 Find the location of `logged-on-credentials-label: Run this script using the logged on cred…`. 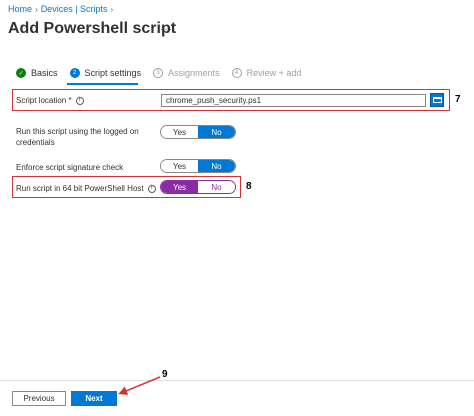

logged-on-credentials-label: Run this script using the logged on cred… is located at coordinates (77, 137).